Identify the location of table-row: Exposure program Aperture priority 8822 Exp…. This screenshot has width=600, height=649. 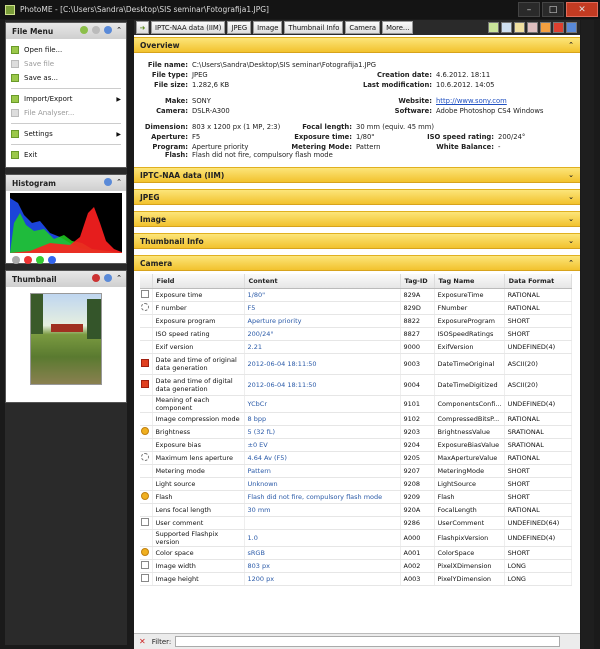
(356, 321).